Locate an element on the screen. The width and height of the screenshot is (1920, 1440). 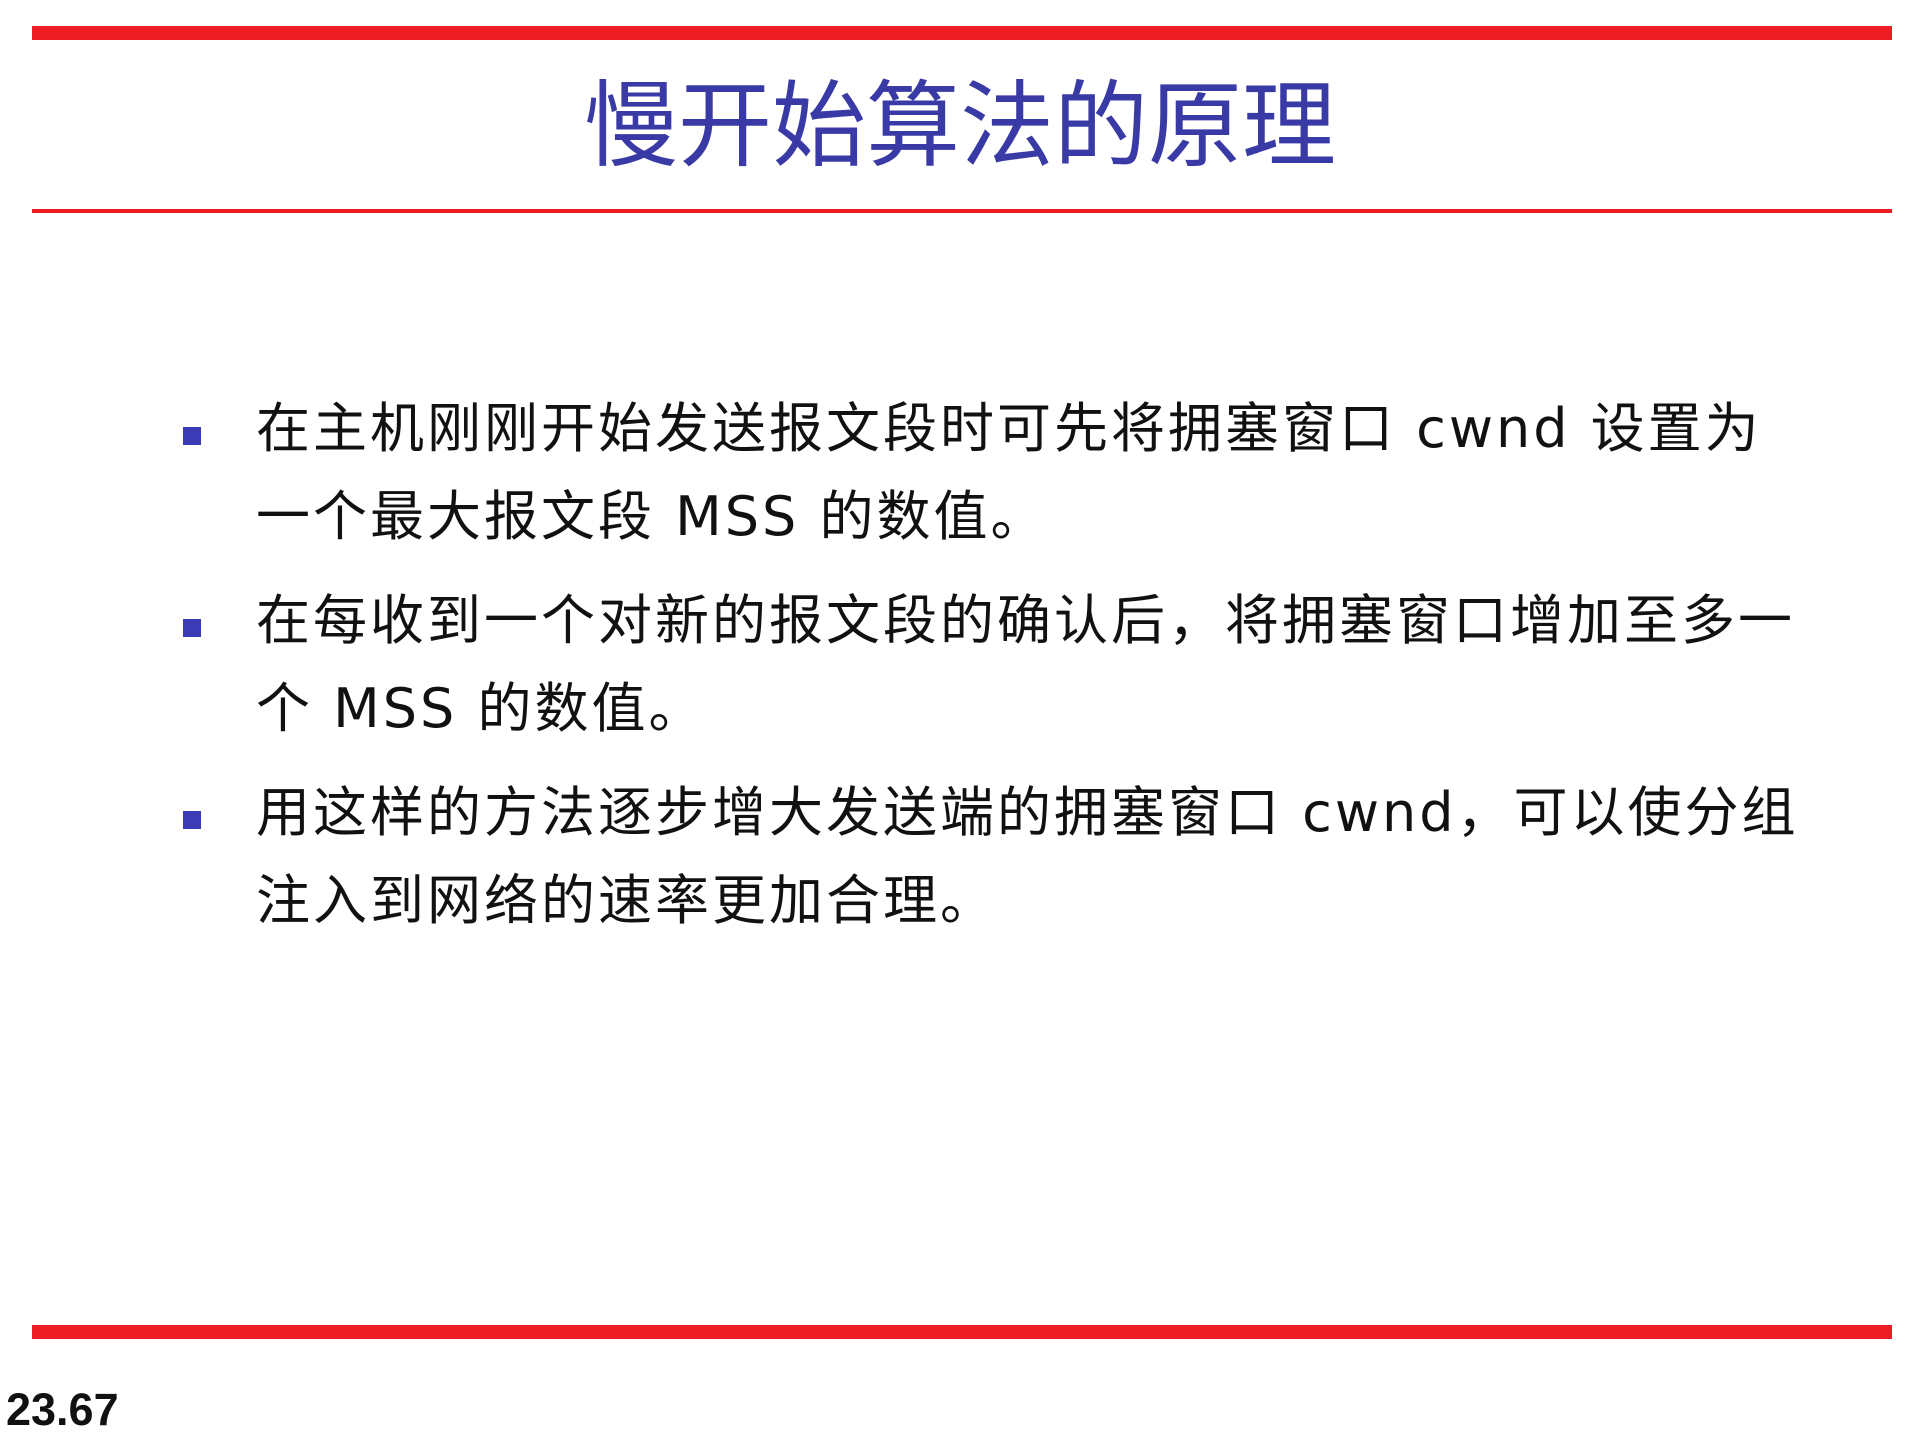
bullet-item: 在每收到一个对新的报文段的确认后，将拥塞窗口增加至多一个 MSS 的数值。 is located at coordinates (990, 665).